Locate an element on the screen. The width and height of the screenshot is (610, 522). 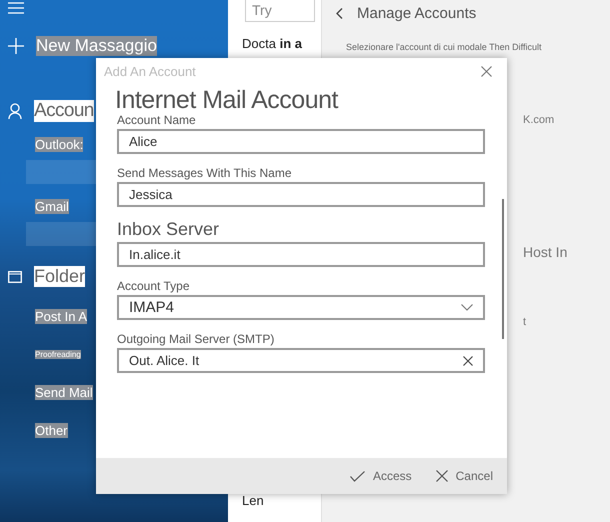
plus-icon is located at coordinates (16, 46).